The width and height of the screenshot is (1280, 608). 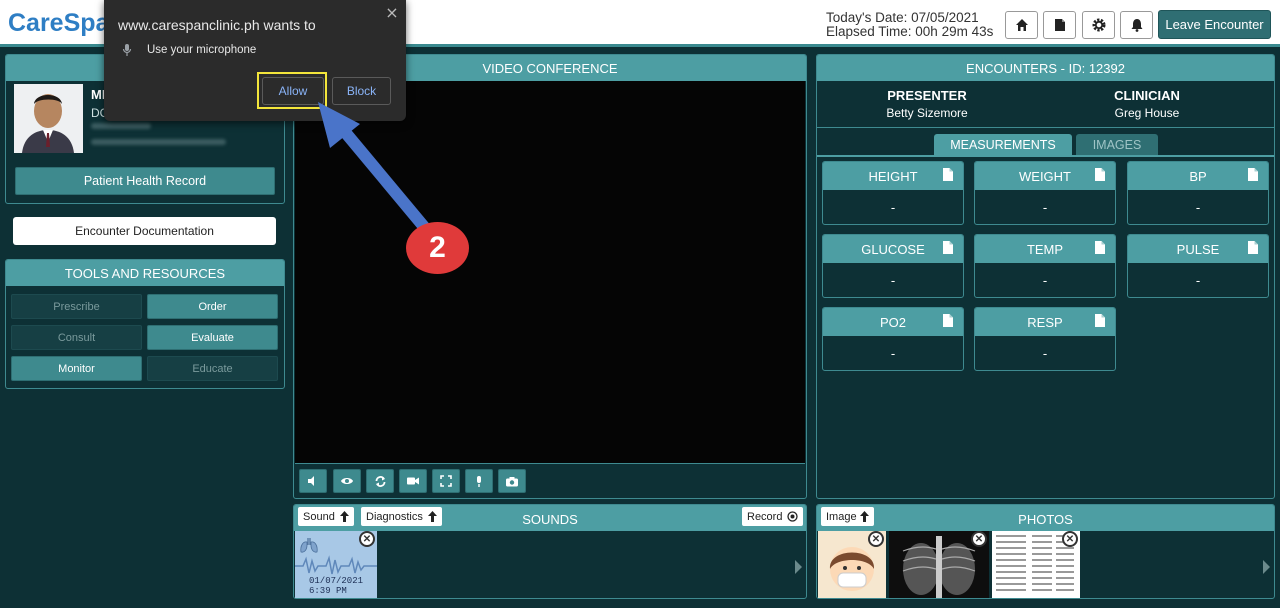 I want to click on delete-sound-button: ✕, so click(x=367, y=539).